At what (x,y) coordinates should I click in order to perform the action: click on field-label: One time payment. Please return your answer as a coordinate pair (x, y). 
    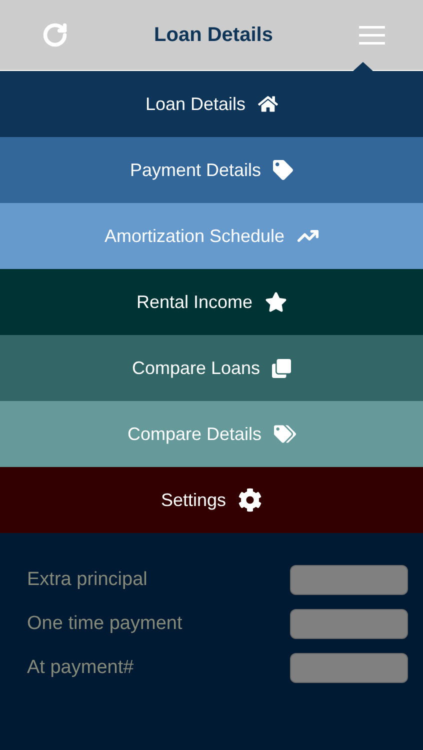
    Looking at the image, I should click on (104, 624).